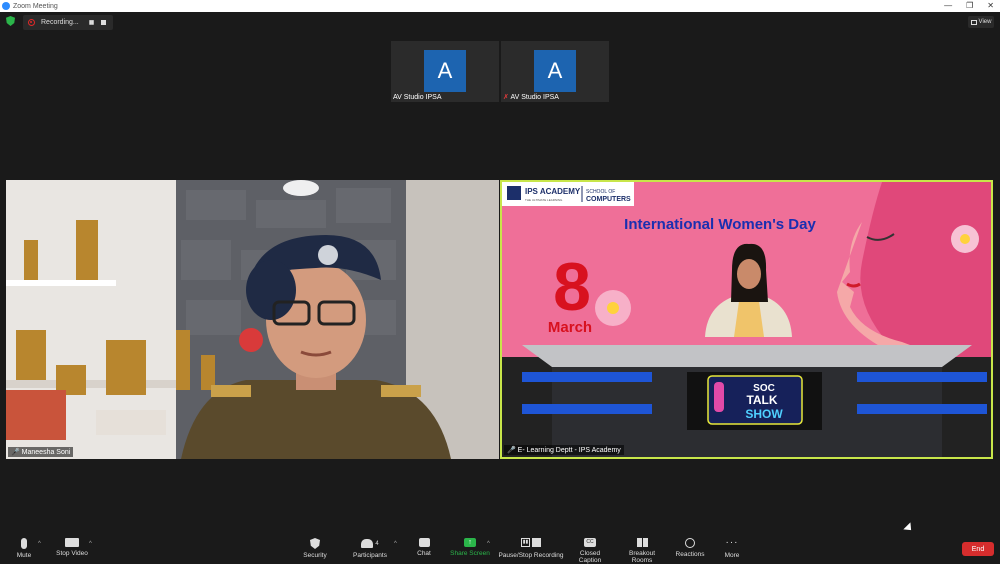 This screenshot has height=564, width=1000. Describe the element at coordinates (985, 22) in the screenshot. I see `view-label: View` at that location.